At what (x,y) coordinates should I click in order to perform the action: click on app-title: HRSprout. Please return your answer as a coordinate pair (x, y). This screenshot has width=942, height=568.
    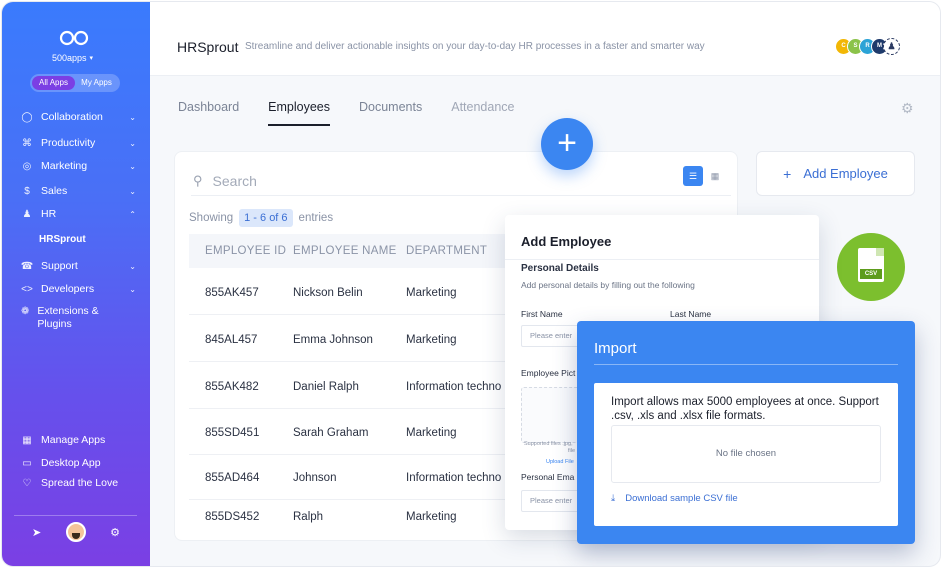
    Looking at the image, I should click on (208, 47).